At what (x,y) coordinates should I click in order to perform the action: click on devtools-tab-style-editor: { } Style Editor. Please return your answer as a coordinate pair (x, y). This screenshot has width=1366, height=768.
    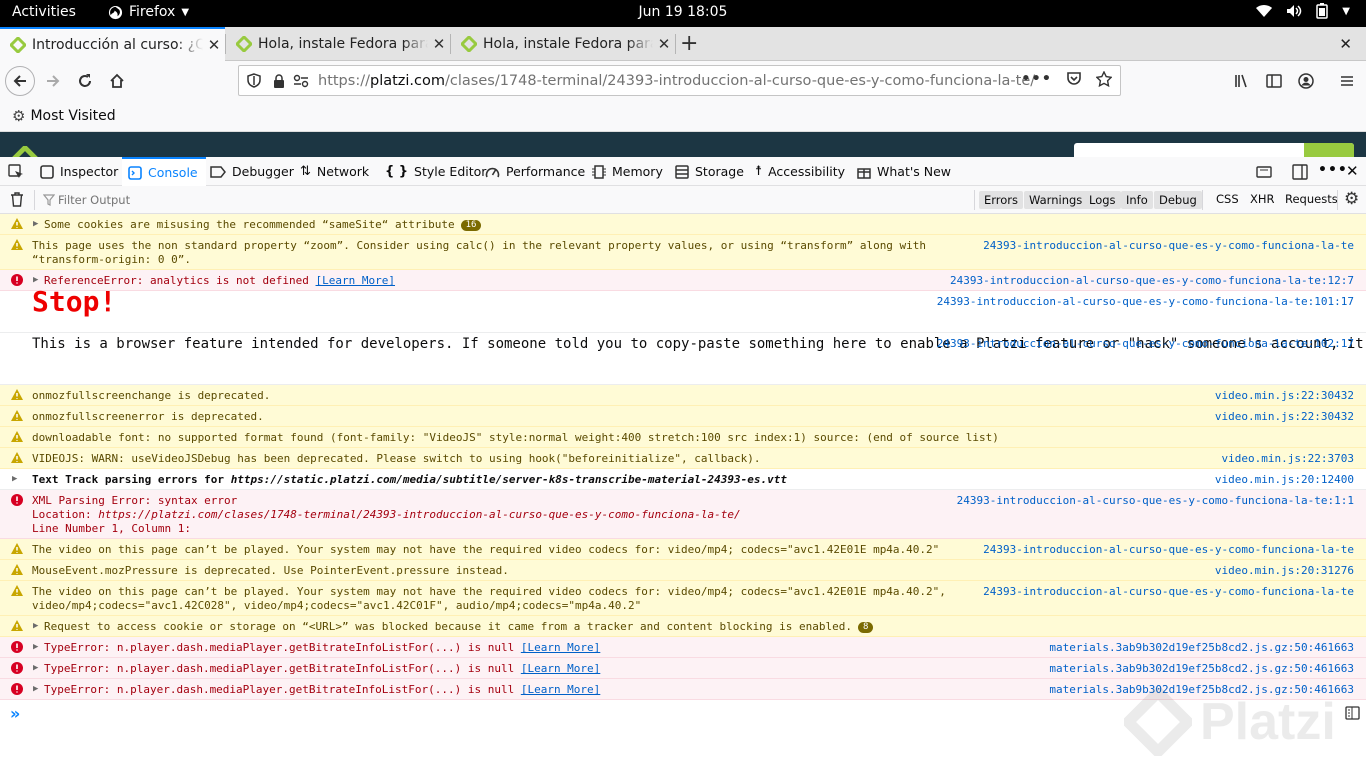
    Looking at the image, I should click on (435, 171).